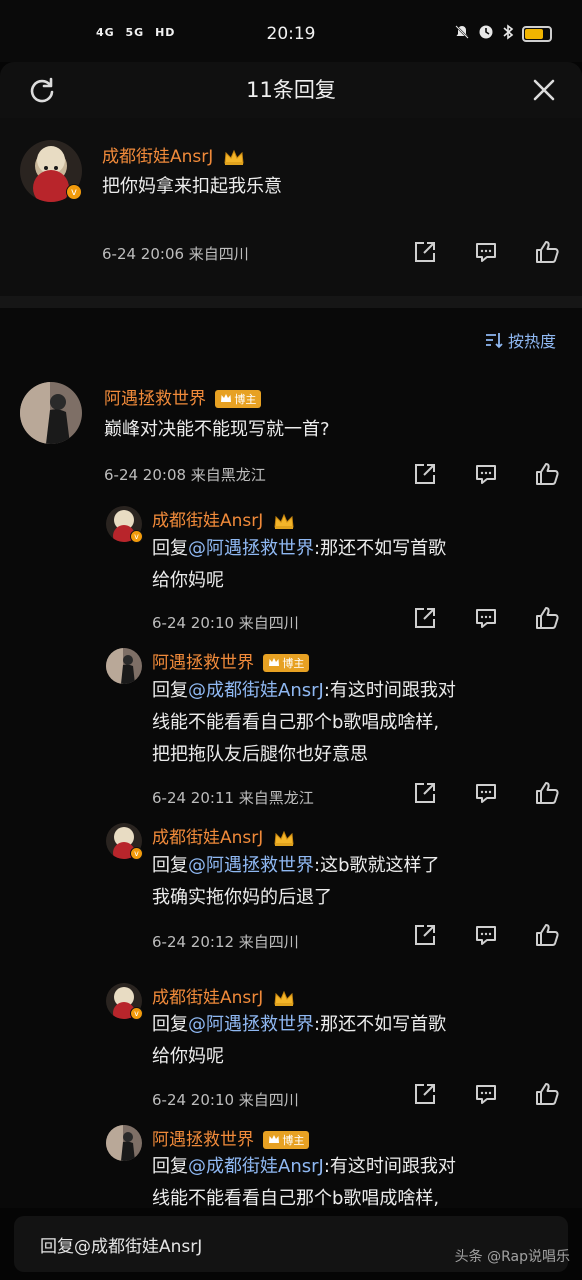 The height and width of the screenshot is (1280, 582). Describe the element at coordinates (291, 207) in the screenshot. I see `original-comment: v 成都街娃AnsrJ 把你妈拿来扣起我乐意 6-24 20:06 来自四川` at that location.